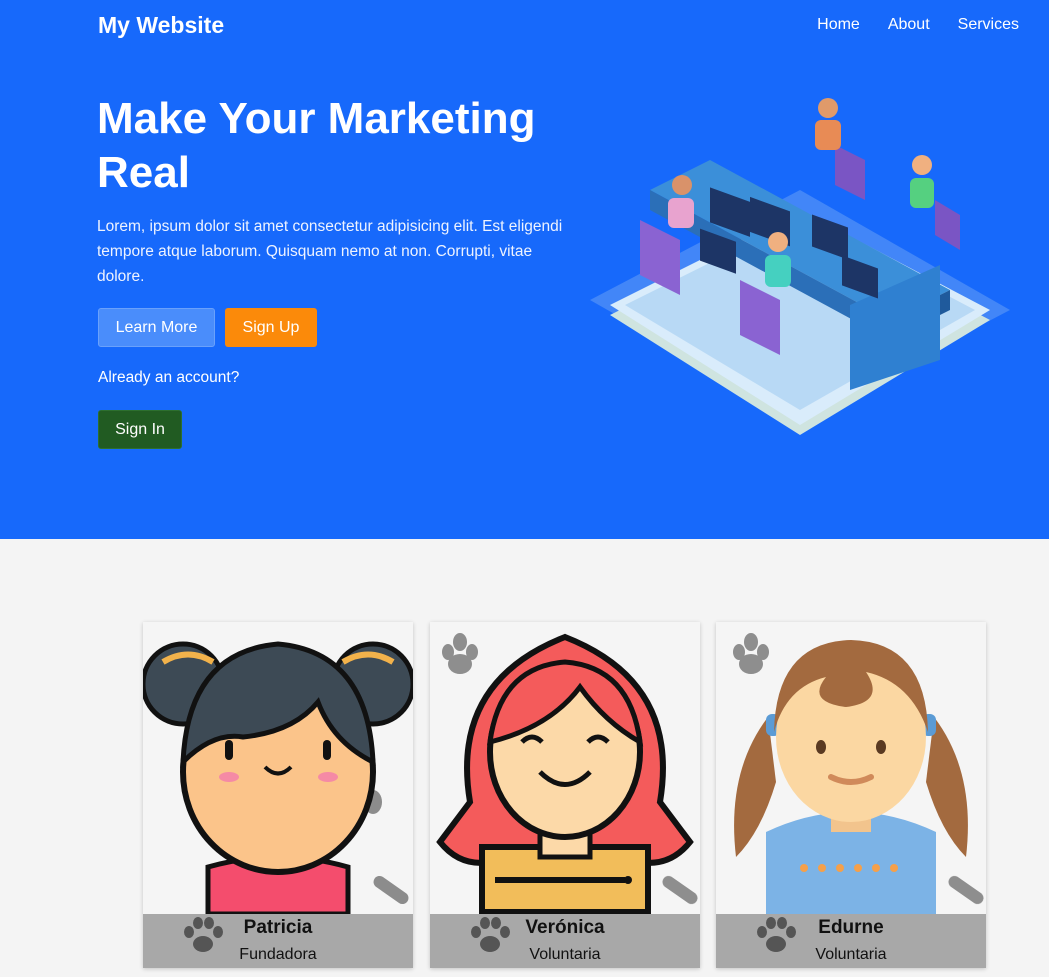  Describe the element at coordinates (278, 927) in the screenshot. I see `team-member-name: Patricia` at that location.